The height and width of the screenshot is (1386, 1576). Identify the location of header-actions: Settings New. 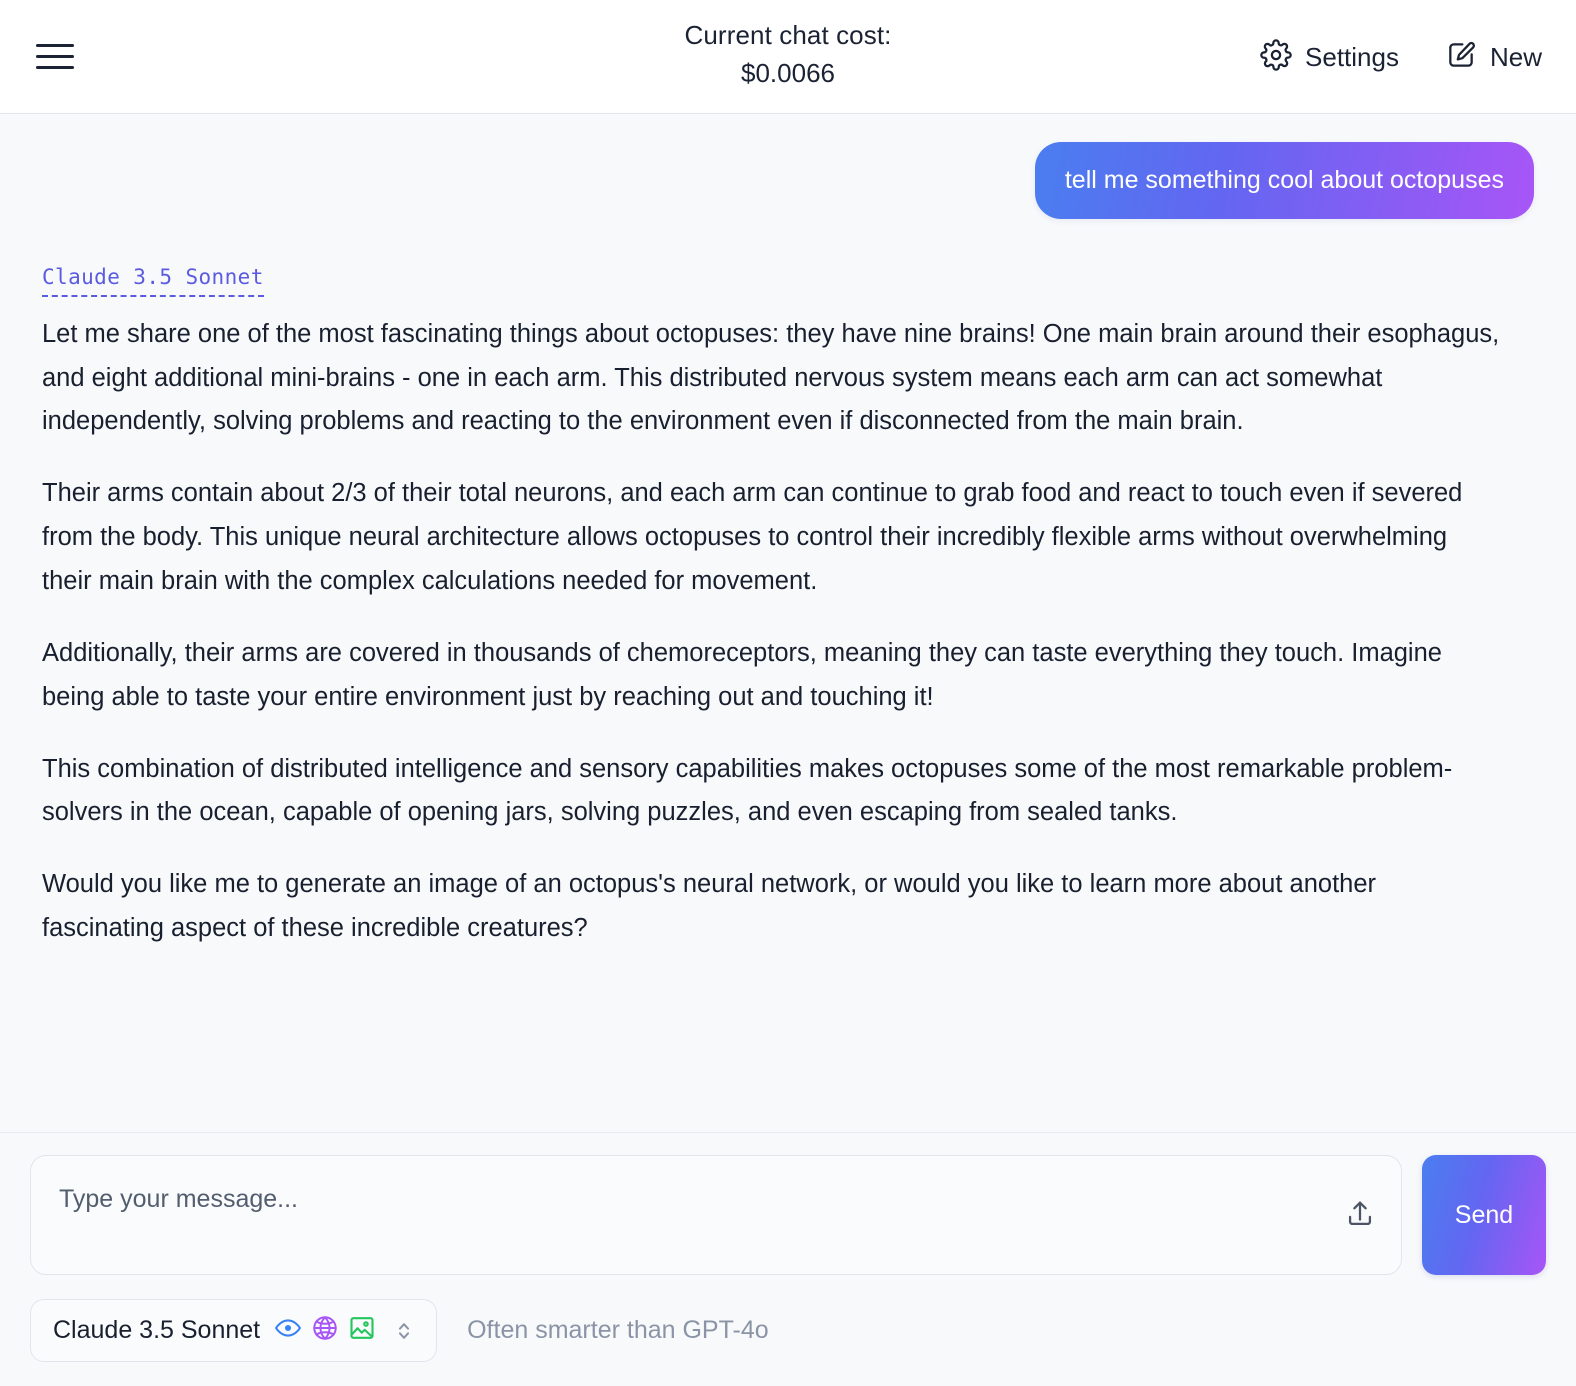
(1401, 56).